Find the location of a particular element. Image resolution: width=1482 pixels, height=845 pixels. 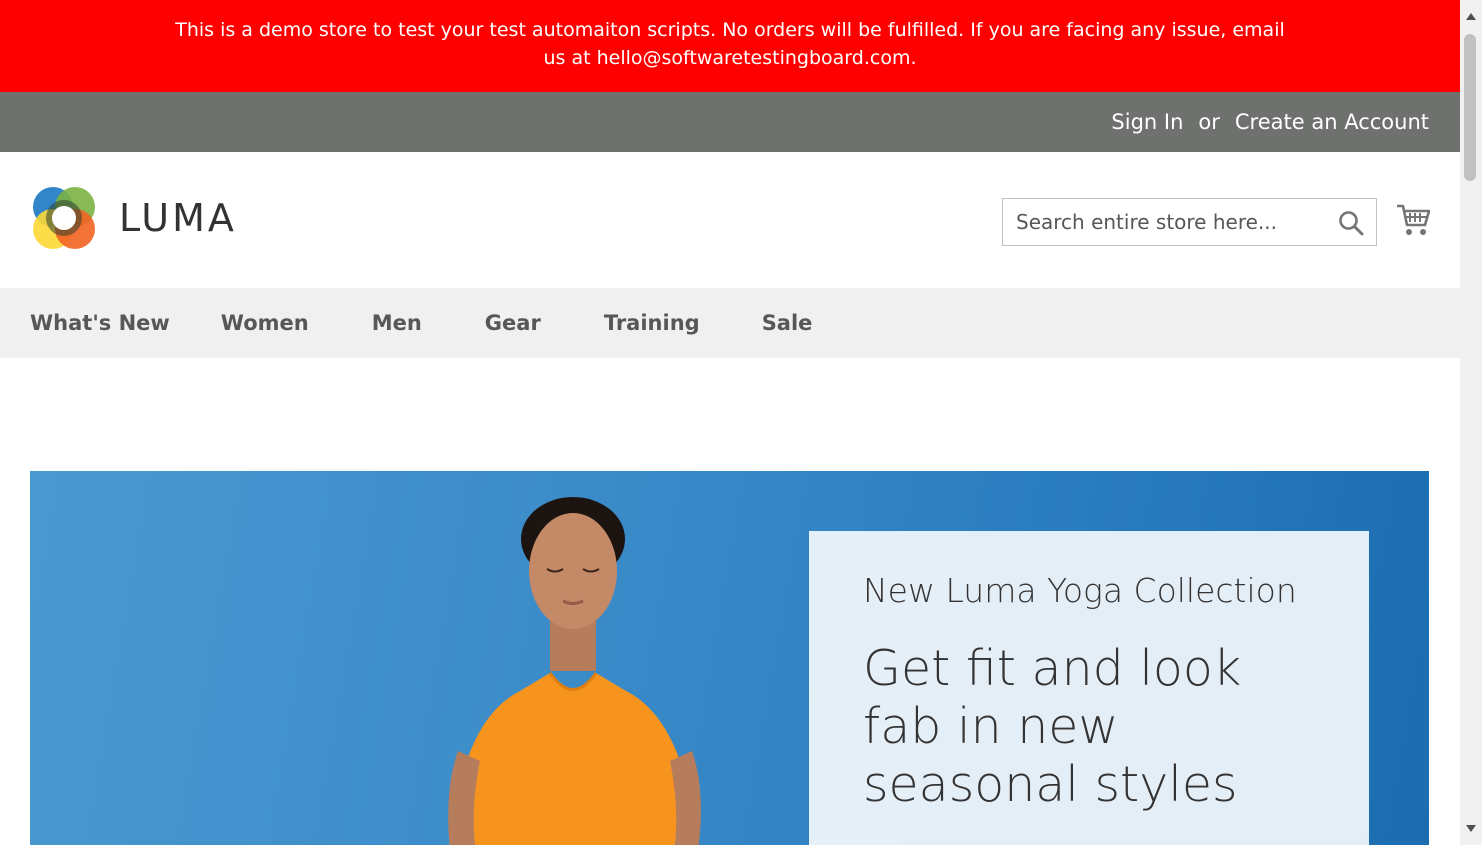

hero-woman-image is located at coordinates (574, 671).